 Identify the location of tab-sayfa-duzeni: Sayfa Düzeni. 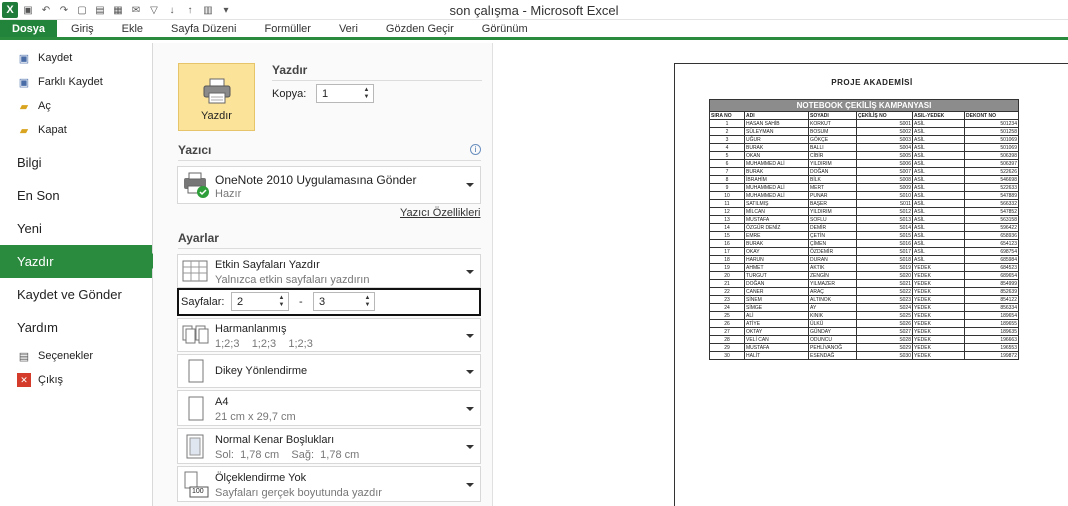
(203, 28).